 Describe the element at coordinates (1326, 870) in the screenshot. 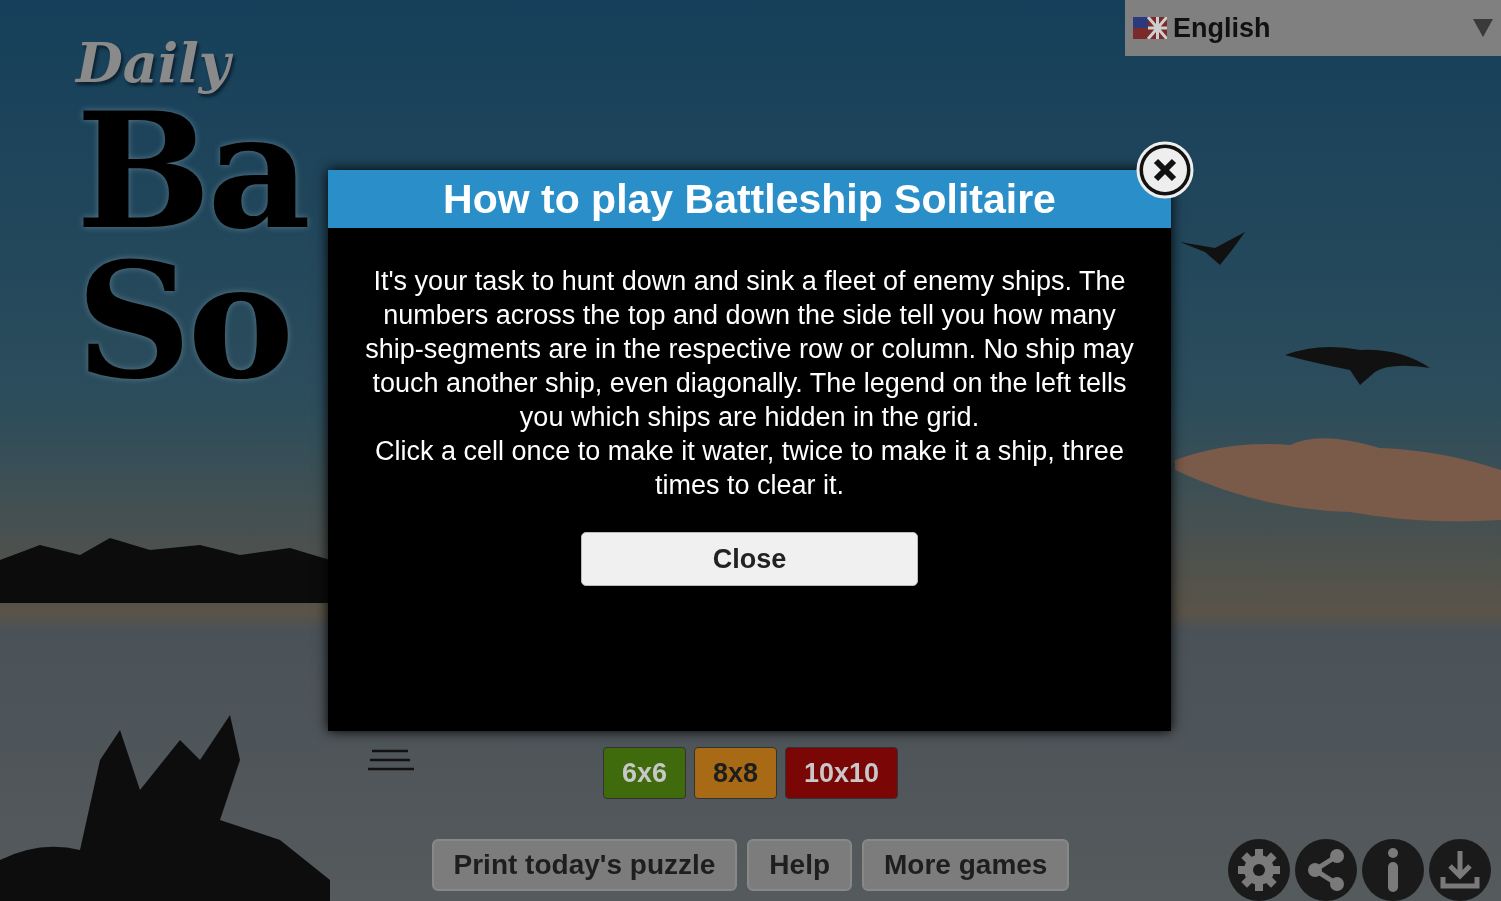

I see `share-icon` at that location.